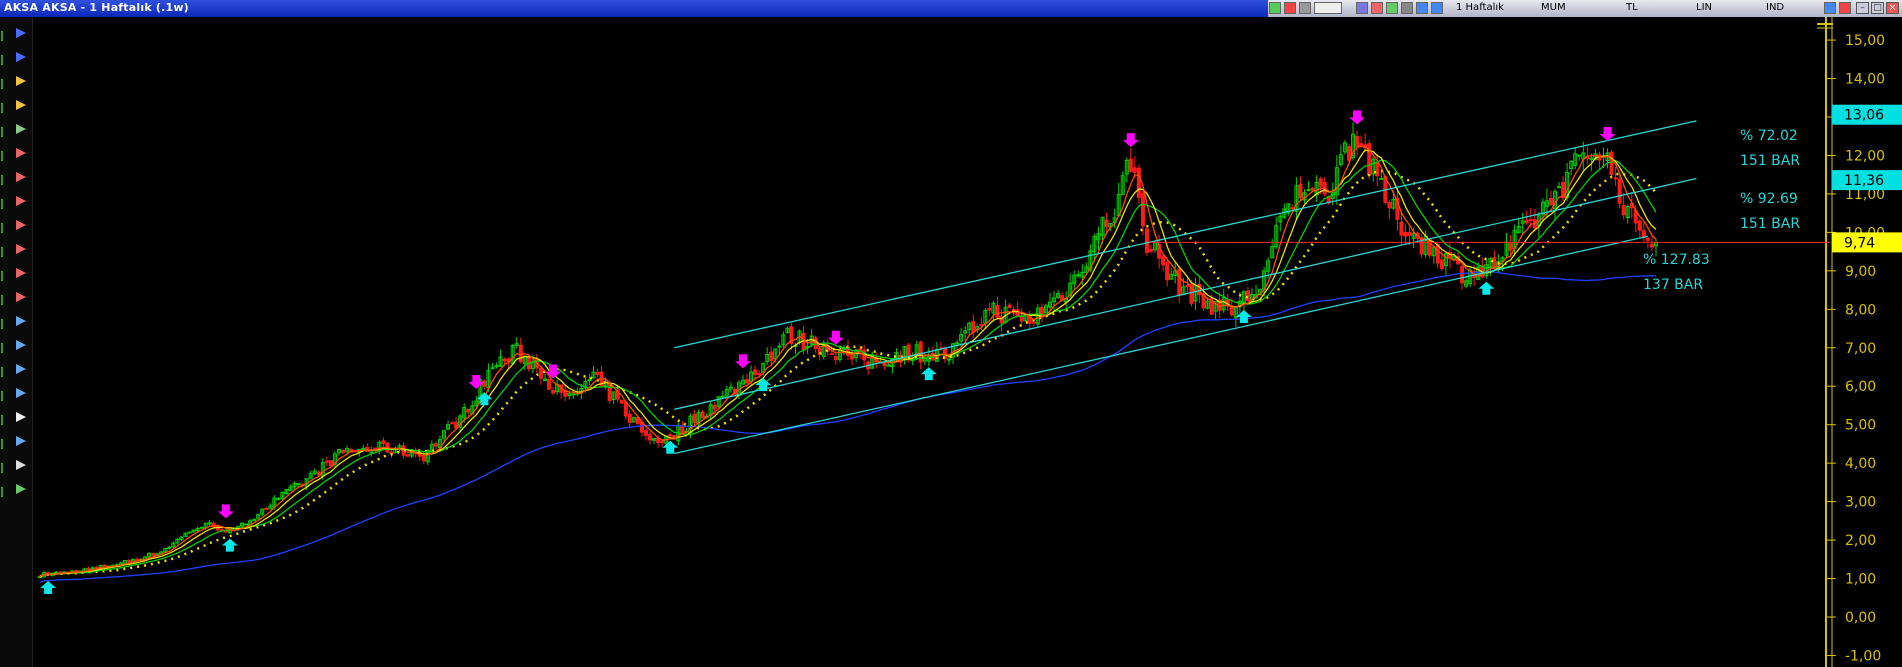 This screenshot has width=1902, height=667. What do you see at coordinates (1830, 8) in the screenshot?
I see `link-icon` at bounding box center [1830, 8].